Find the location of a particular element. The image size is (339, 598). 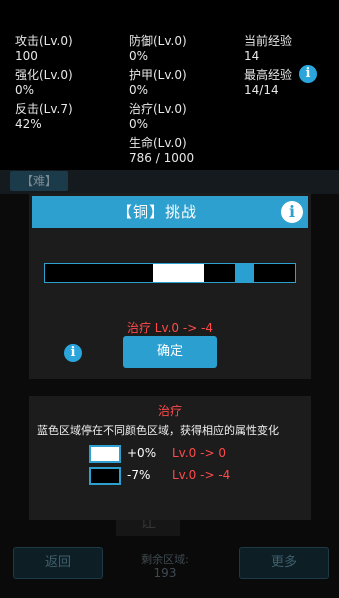

stat-attack-value: 100 is located at coordinates (26, 56).